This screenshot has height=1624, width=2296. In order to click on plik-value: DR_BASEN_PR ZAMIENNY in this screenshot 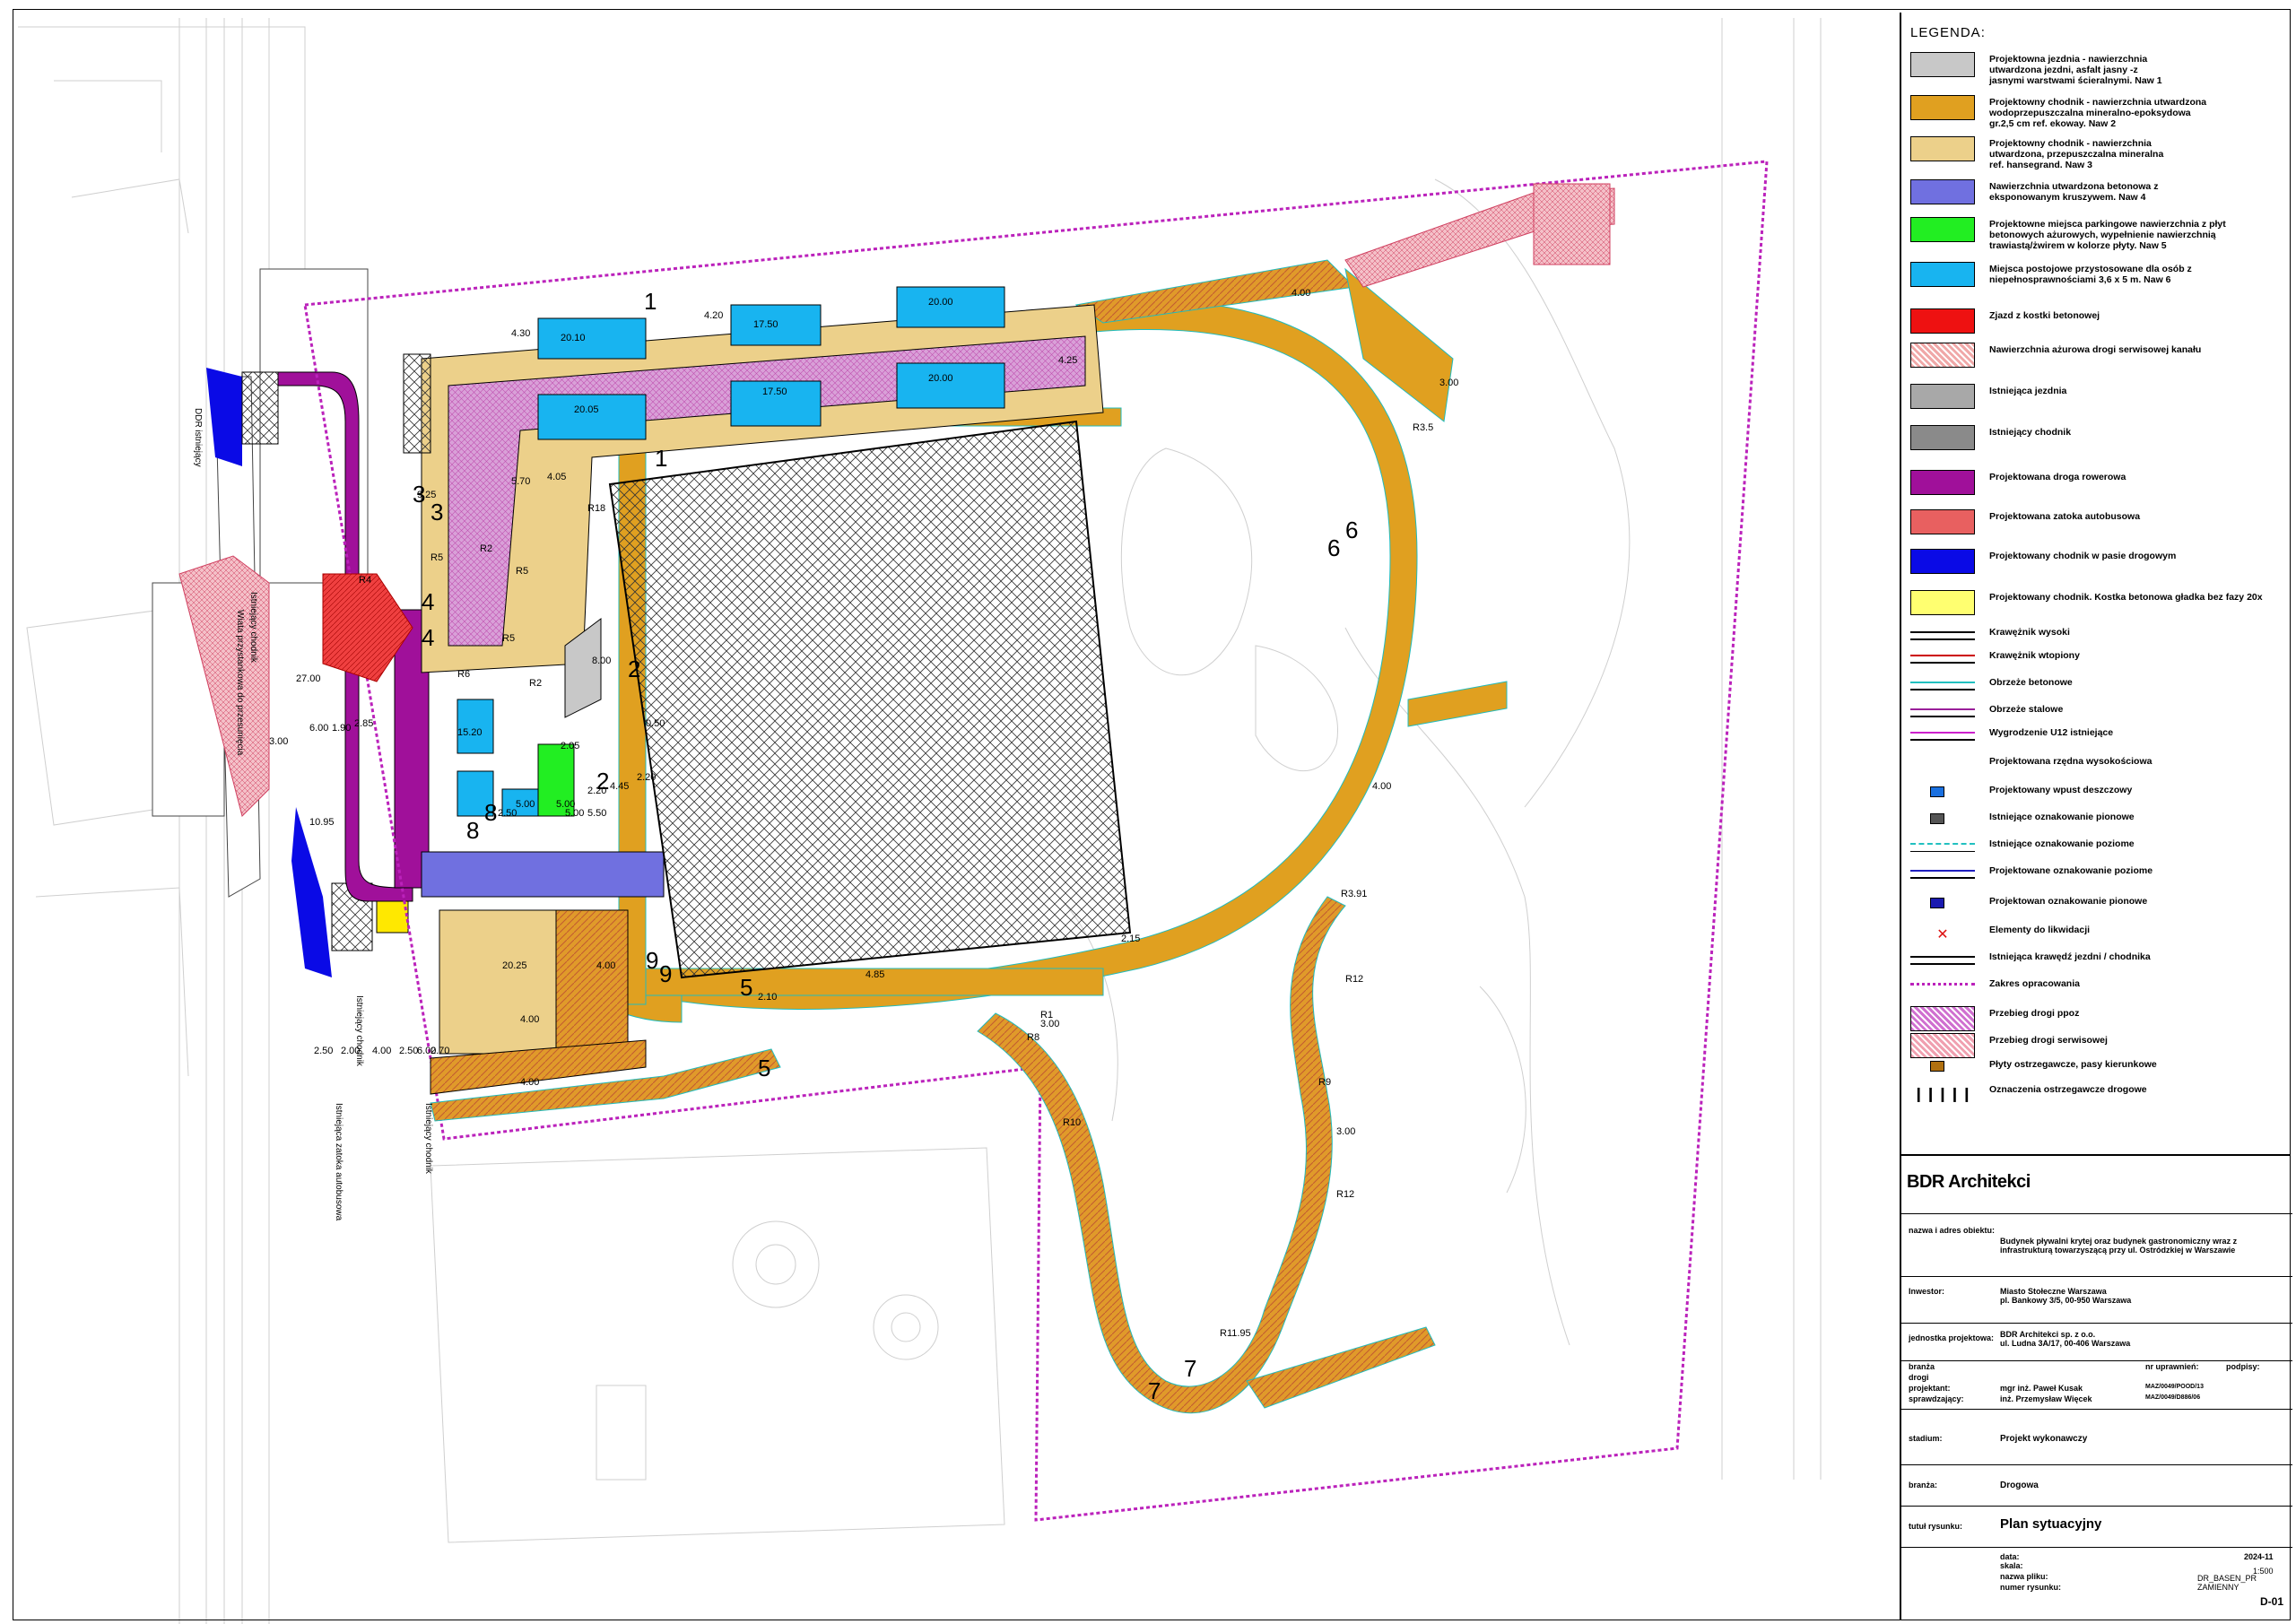, I will do `click(2227, 1583)`.